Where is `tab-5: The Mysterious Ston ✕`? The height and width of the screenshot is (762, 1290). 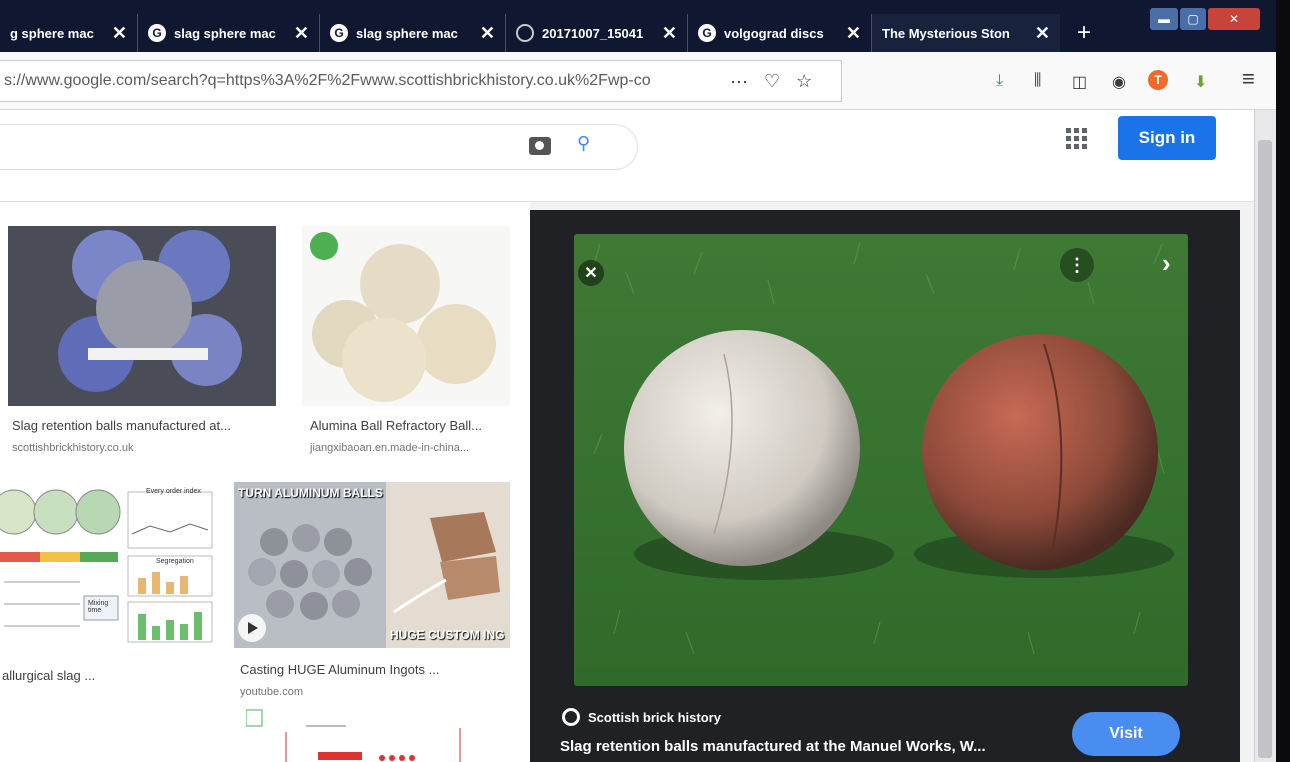
tab-5: The Mysterious Ston ✕ is located at coordinates (966, 33).